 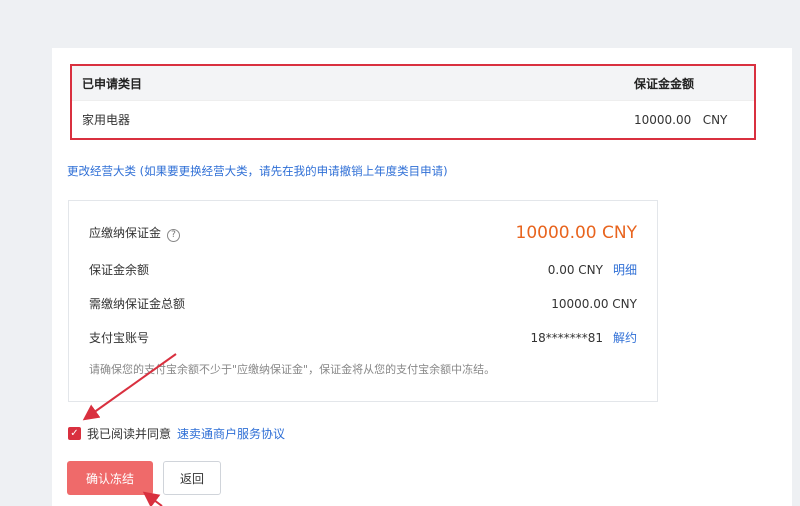 What do you see at coordinates (174, 235) in the screenshot?
I see `help-icon: ?` at bounding box center [174, 235].